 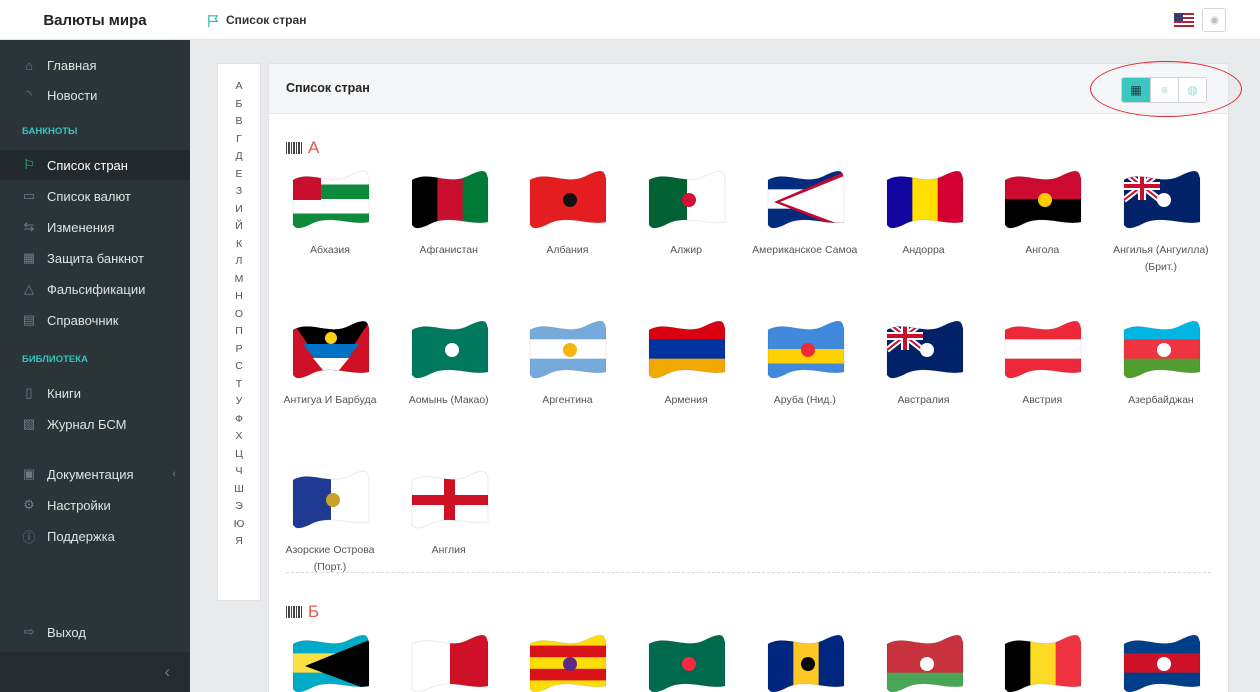 I want to click on sidebar-item-fakes: △ Фальсификации, so click(x=95, y=289).